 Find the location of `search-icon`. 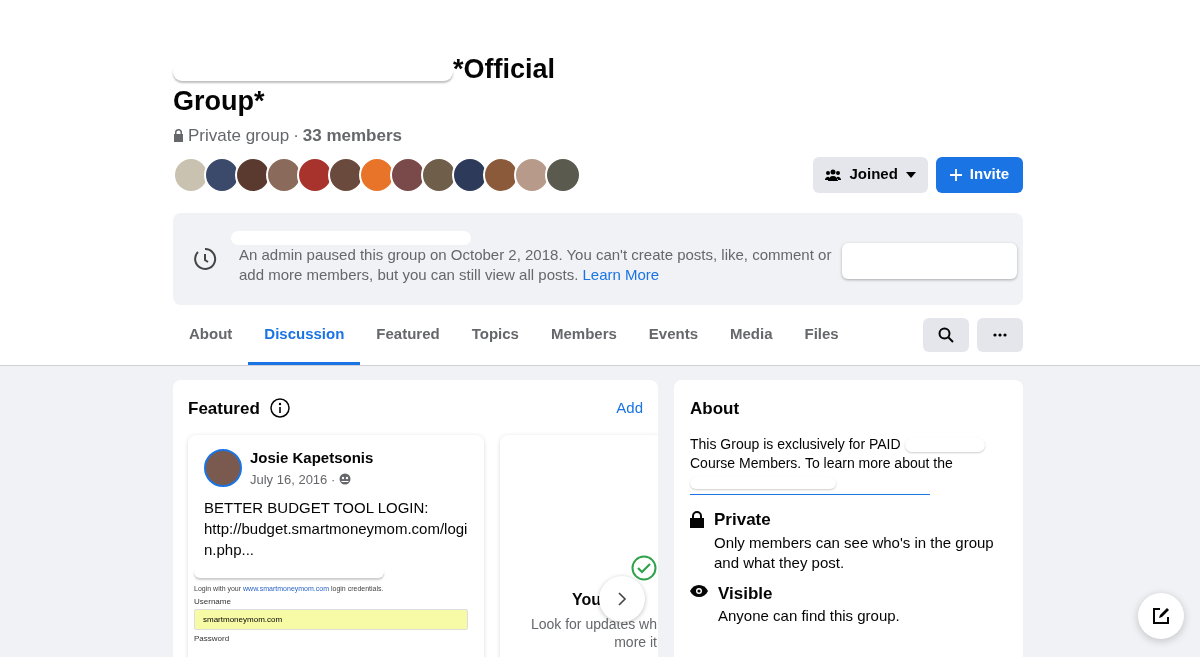

search-icon is located at coordinates (946, 334).